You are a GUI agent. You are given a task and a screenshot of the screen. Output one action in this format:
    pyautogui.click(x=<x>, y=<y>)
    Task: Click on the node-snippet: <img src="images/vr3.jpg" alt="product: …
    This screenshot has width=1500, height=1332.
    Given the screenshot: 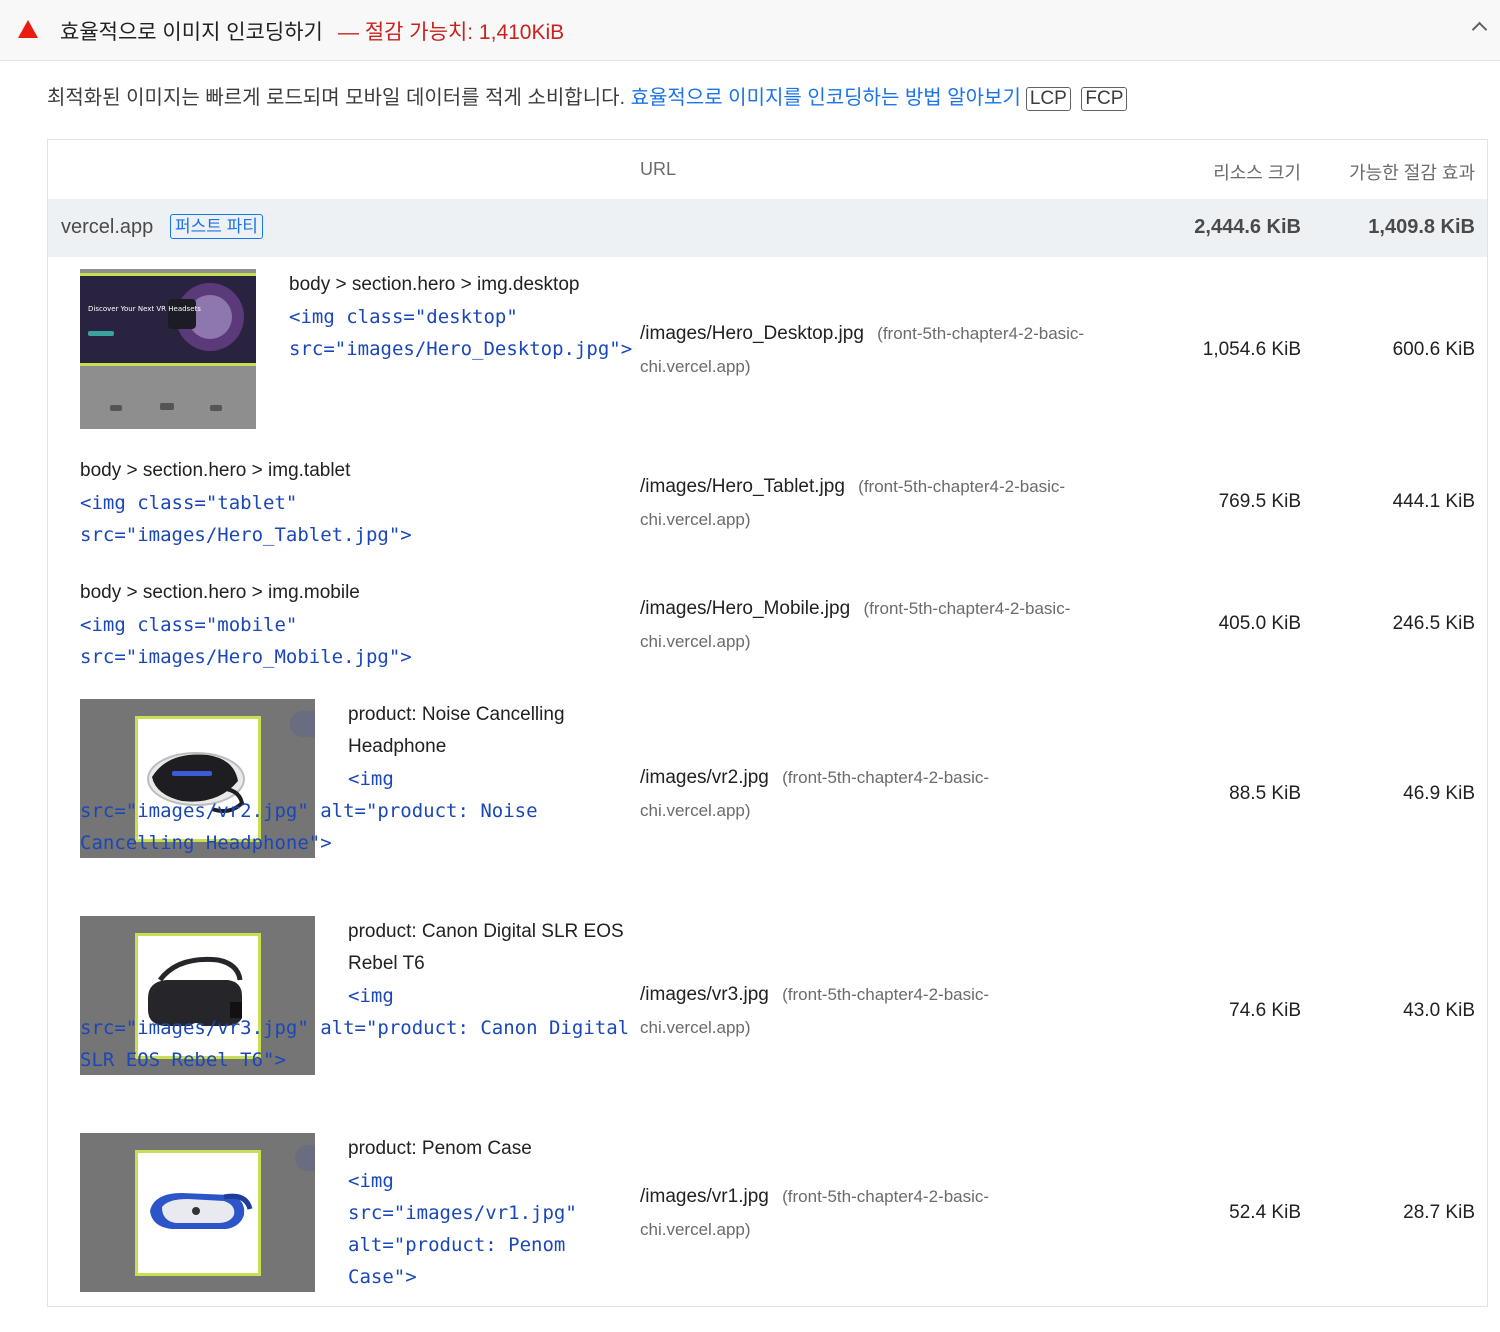 What is the action you would take?
    pyautogui.click(x=355, y=1028)
    